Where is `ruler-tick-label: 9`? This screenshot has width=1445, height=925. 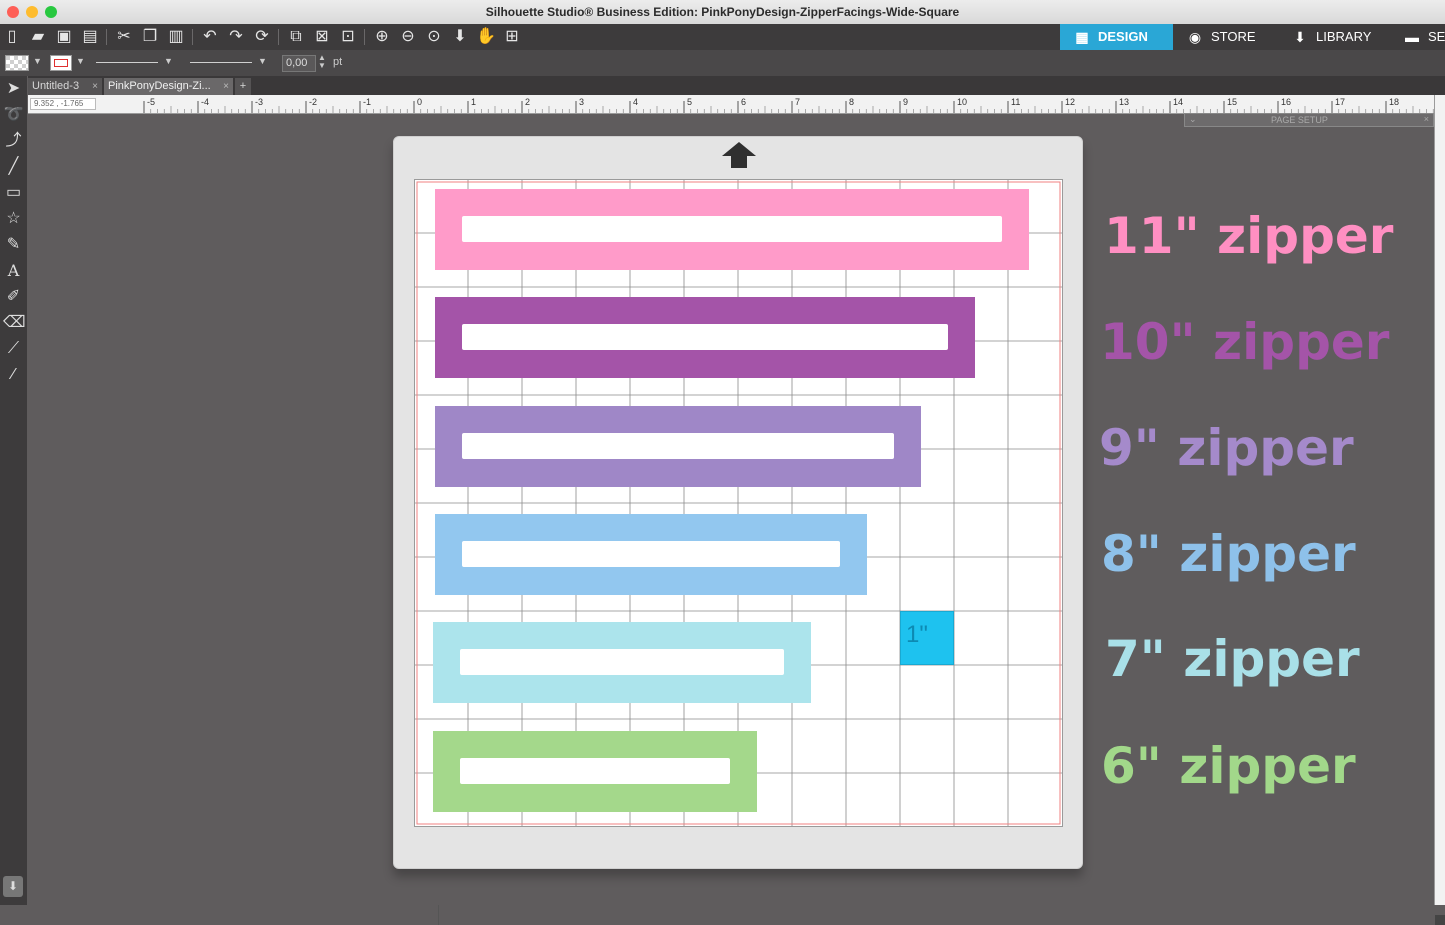 ruler-tick-label: 9 is located at coordinates (905, 102).